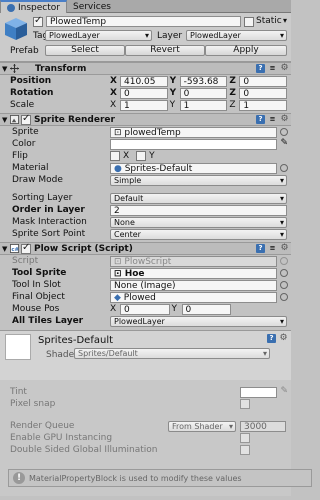 The image size is (320, 500). Describe the element at coordinates (33, 6) in the screenshot. I see `tab-inspector: Inspector` at that location.